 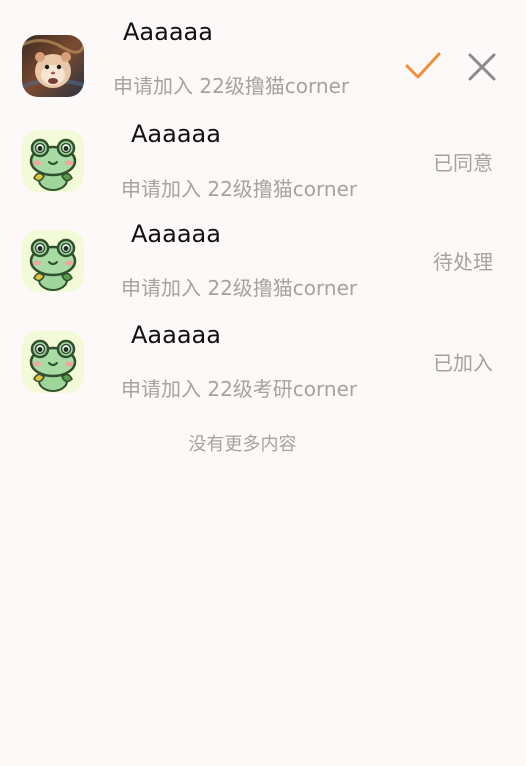 I want to click on status-badge: 待处理, so click(x=463, y=262).